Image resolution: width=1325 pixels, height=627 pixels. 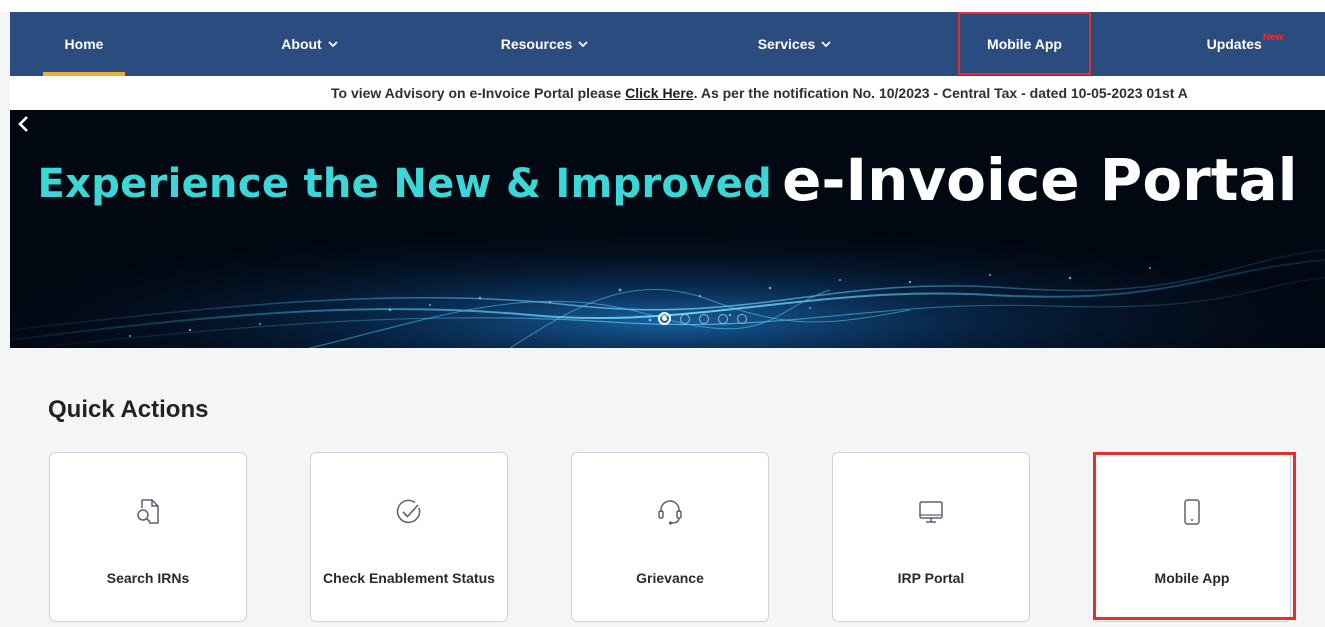 I want to click on headset-icon, so click(x=670, y=512).